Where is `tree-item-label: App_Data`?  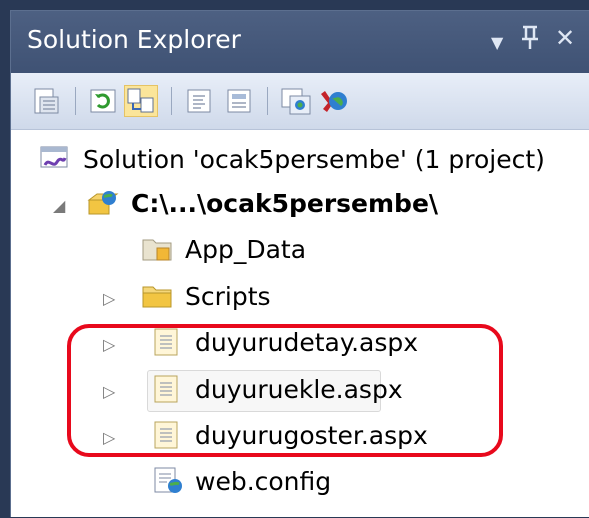
tree-item-label: App_Data is located at coordinates (246, 249).